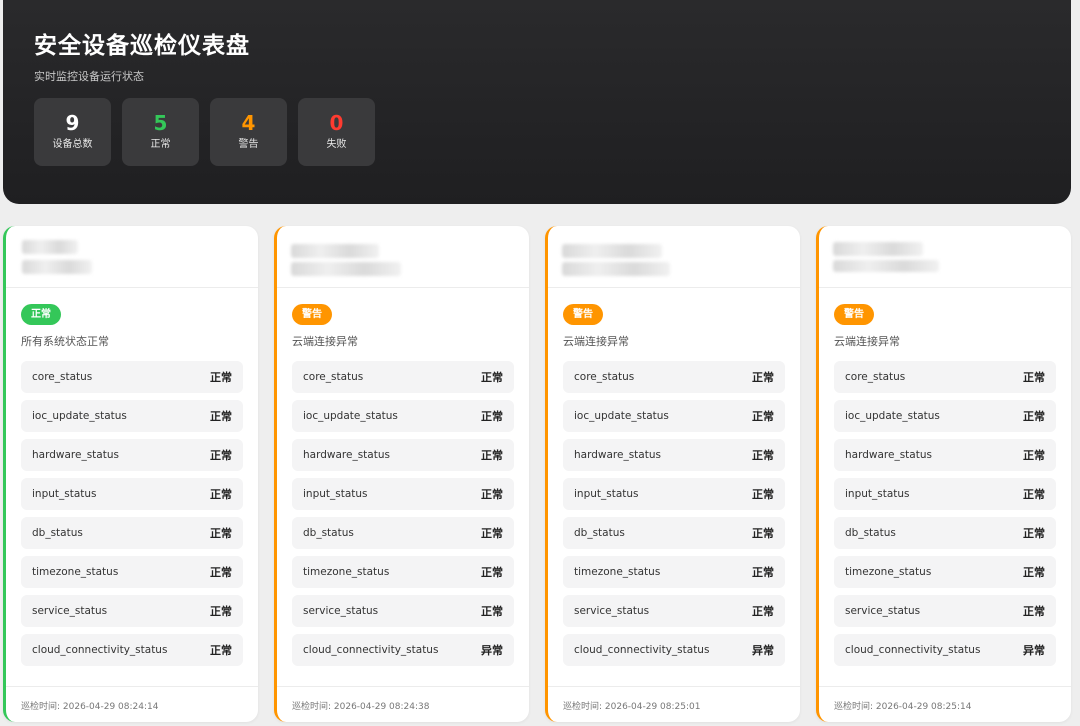 The height and width of the screenshot is (726, 1080). I want to click on stat-warning: 4 警告, so click(248, 132).